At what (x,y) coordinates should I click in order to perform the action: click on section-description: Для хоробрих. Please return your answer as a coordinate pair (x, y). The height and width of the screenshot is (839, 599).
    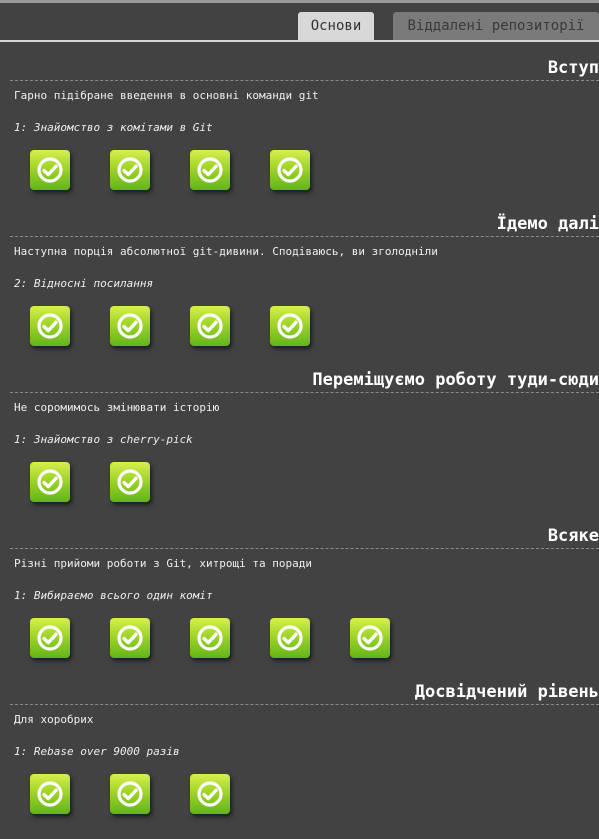
    Looking at the image, I should click on (54, 719).